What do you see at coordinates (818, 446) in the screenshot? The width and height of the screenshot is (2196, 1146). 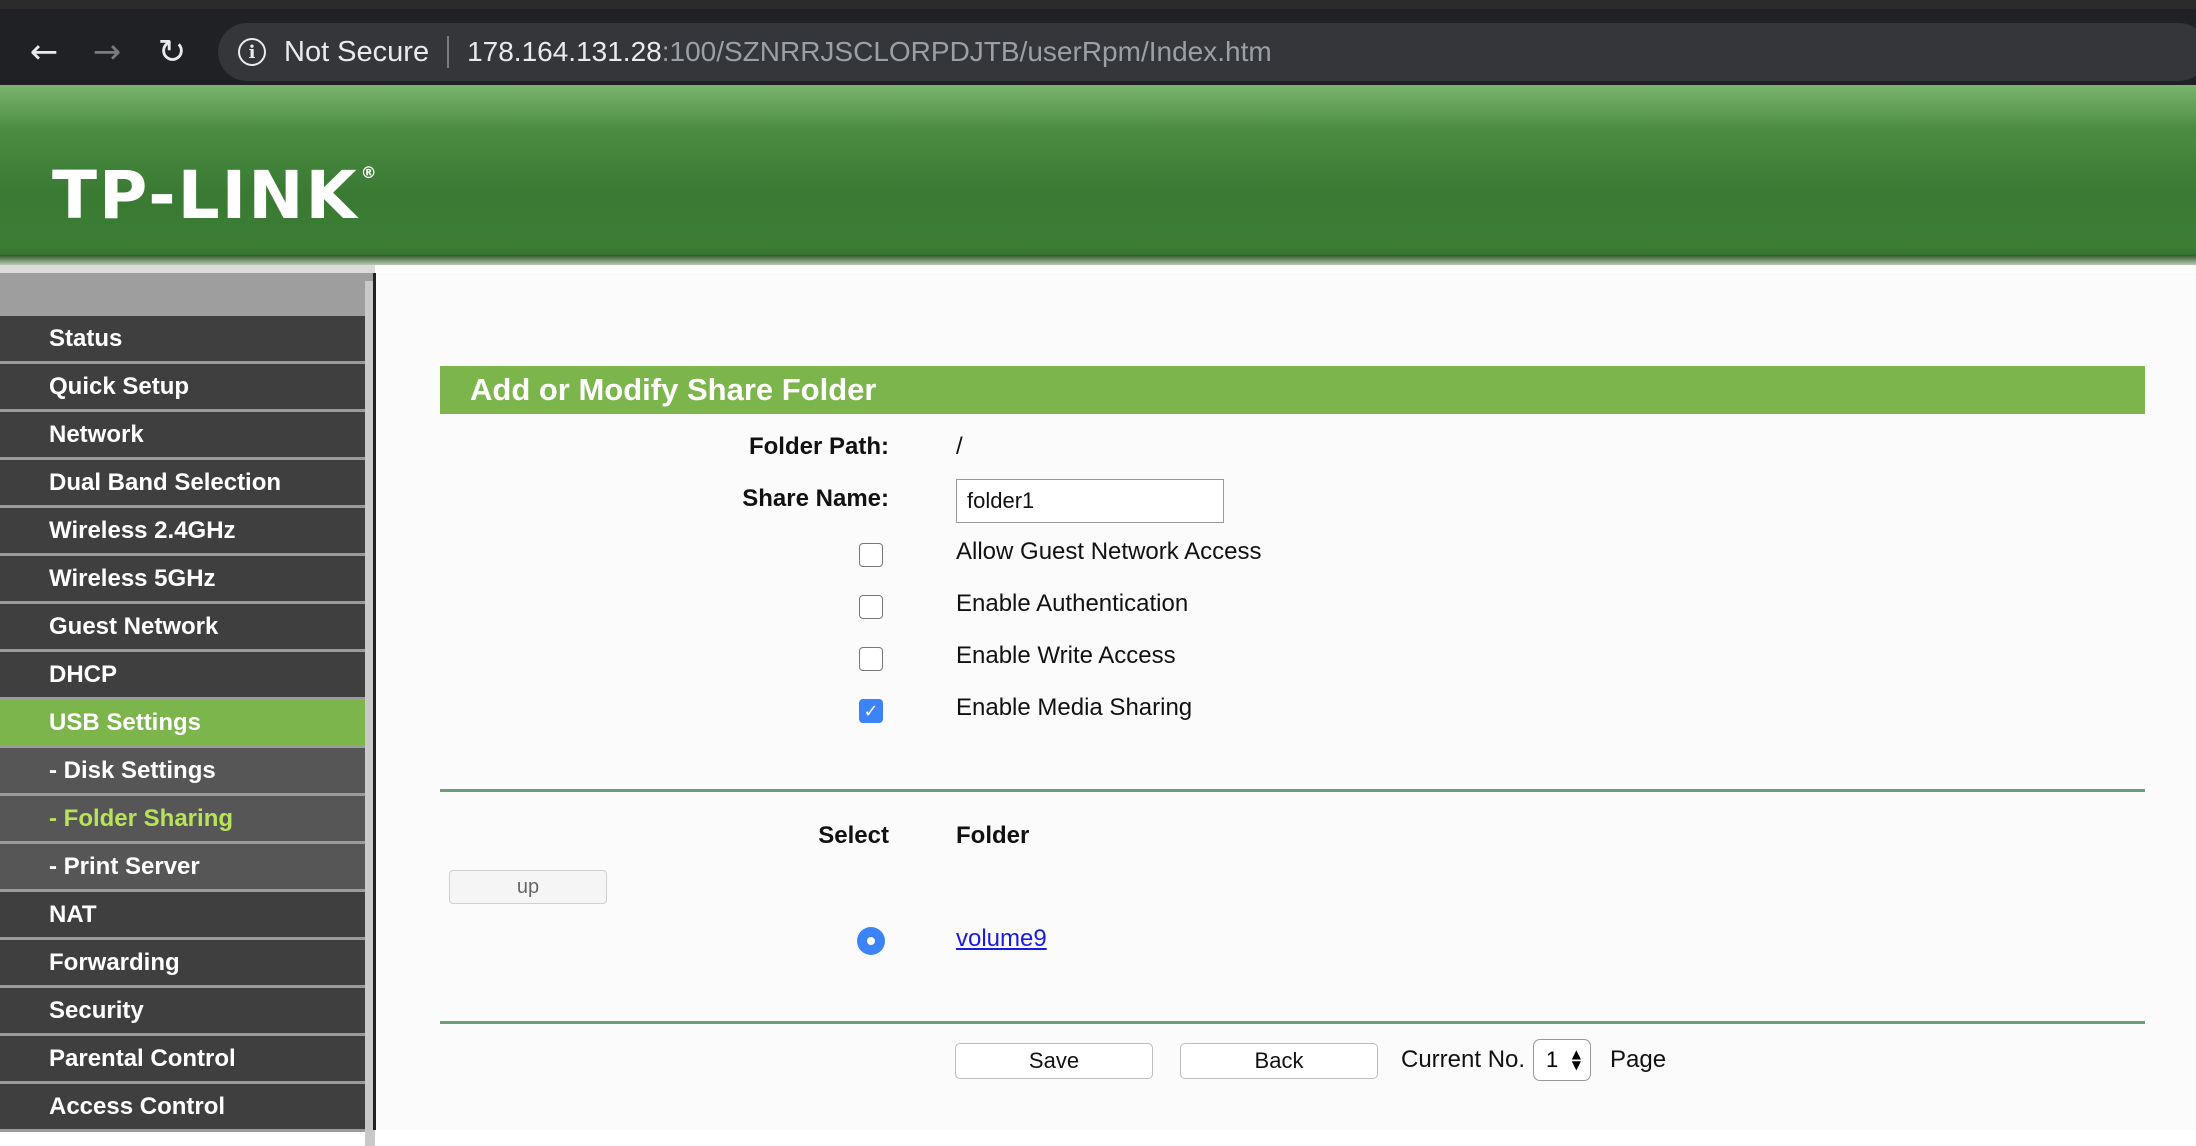 I see `folder-path-label: Folder Path:` at bounding box center [818, 446].